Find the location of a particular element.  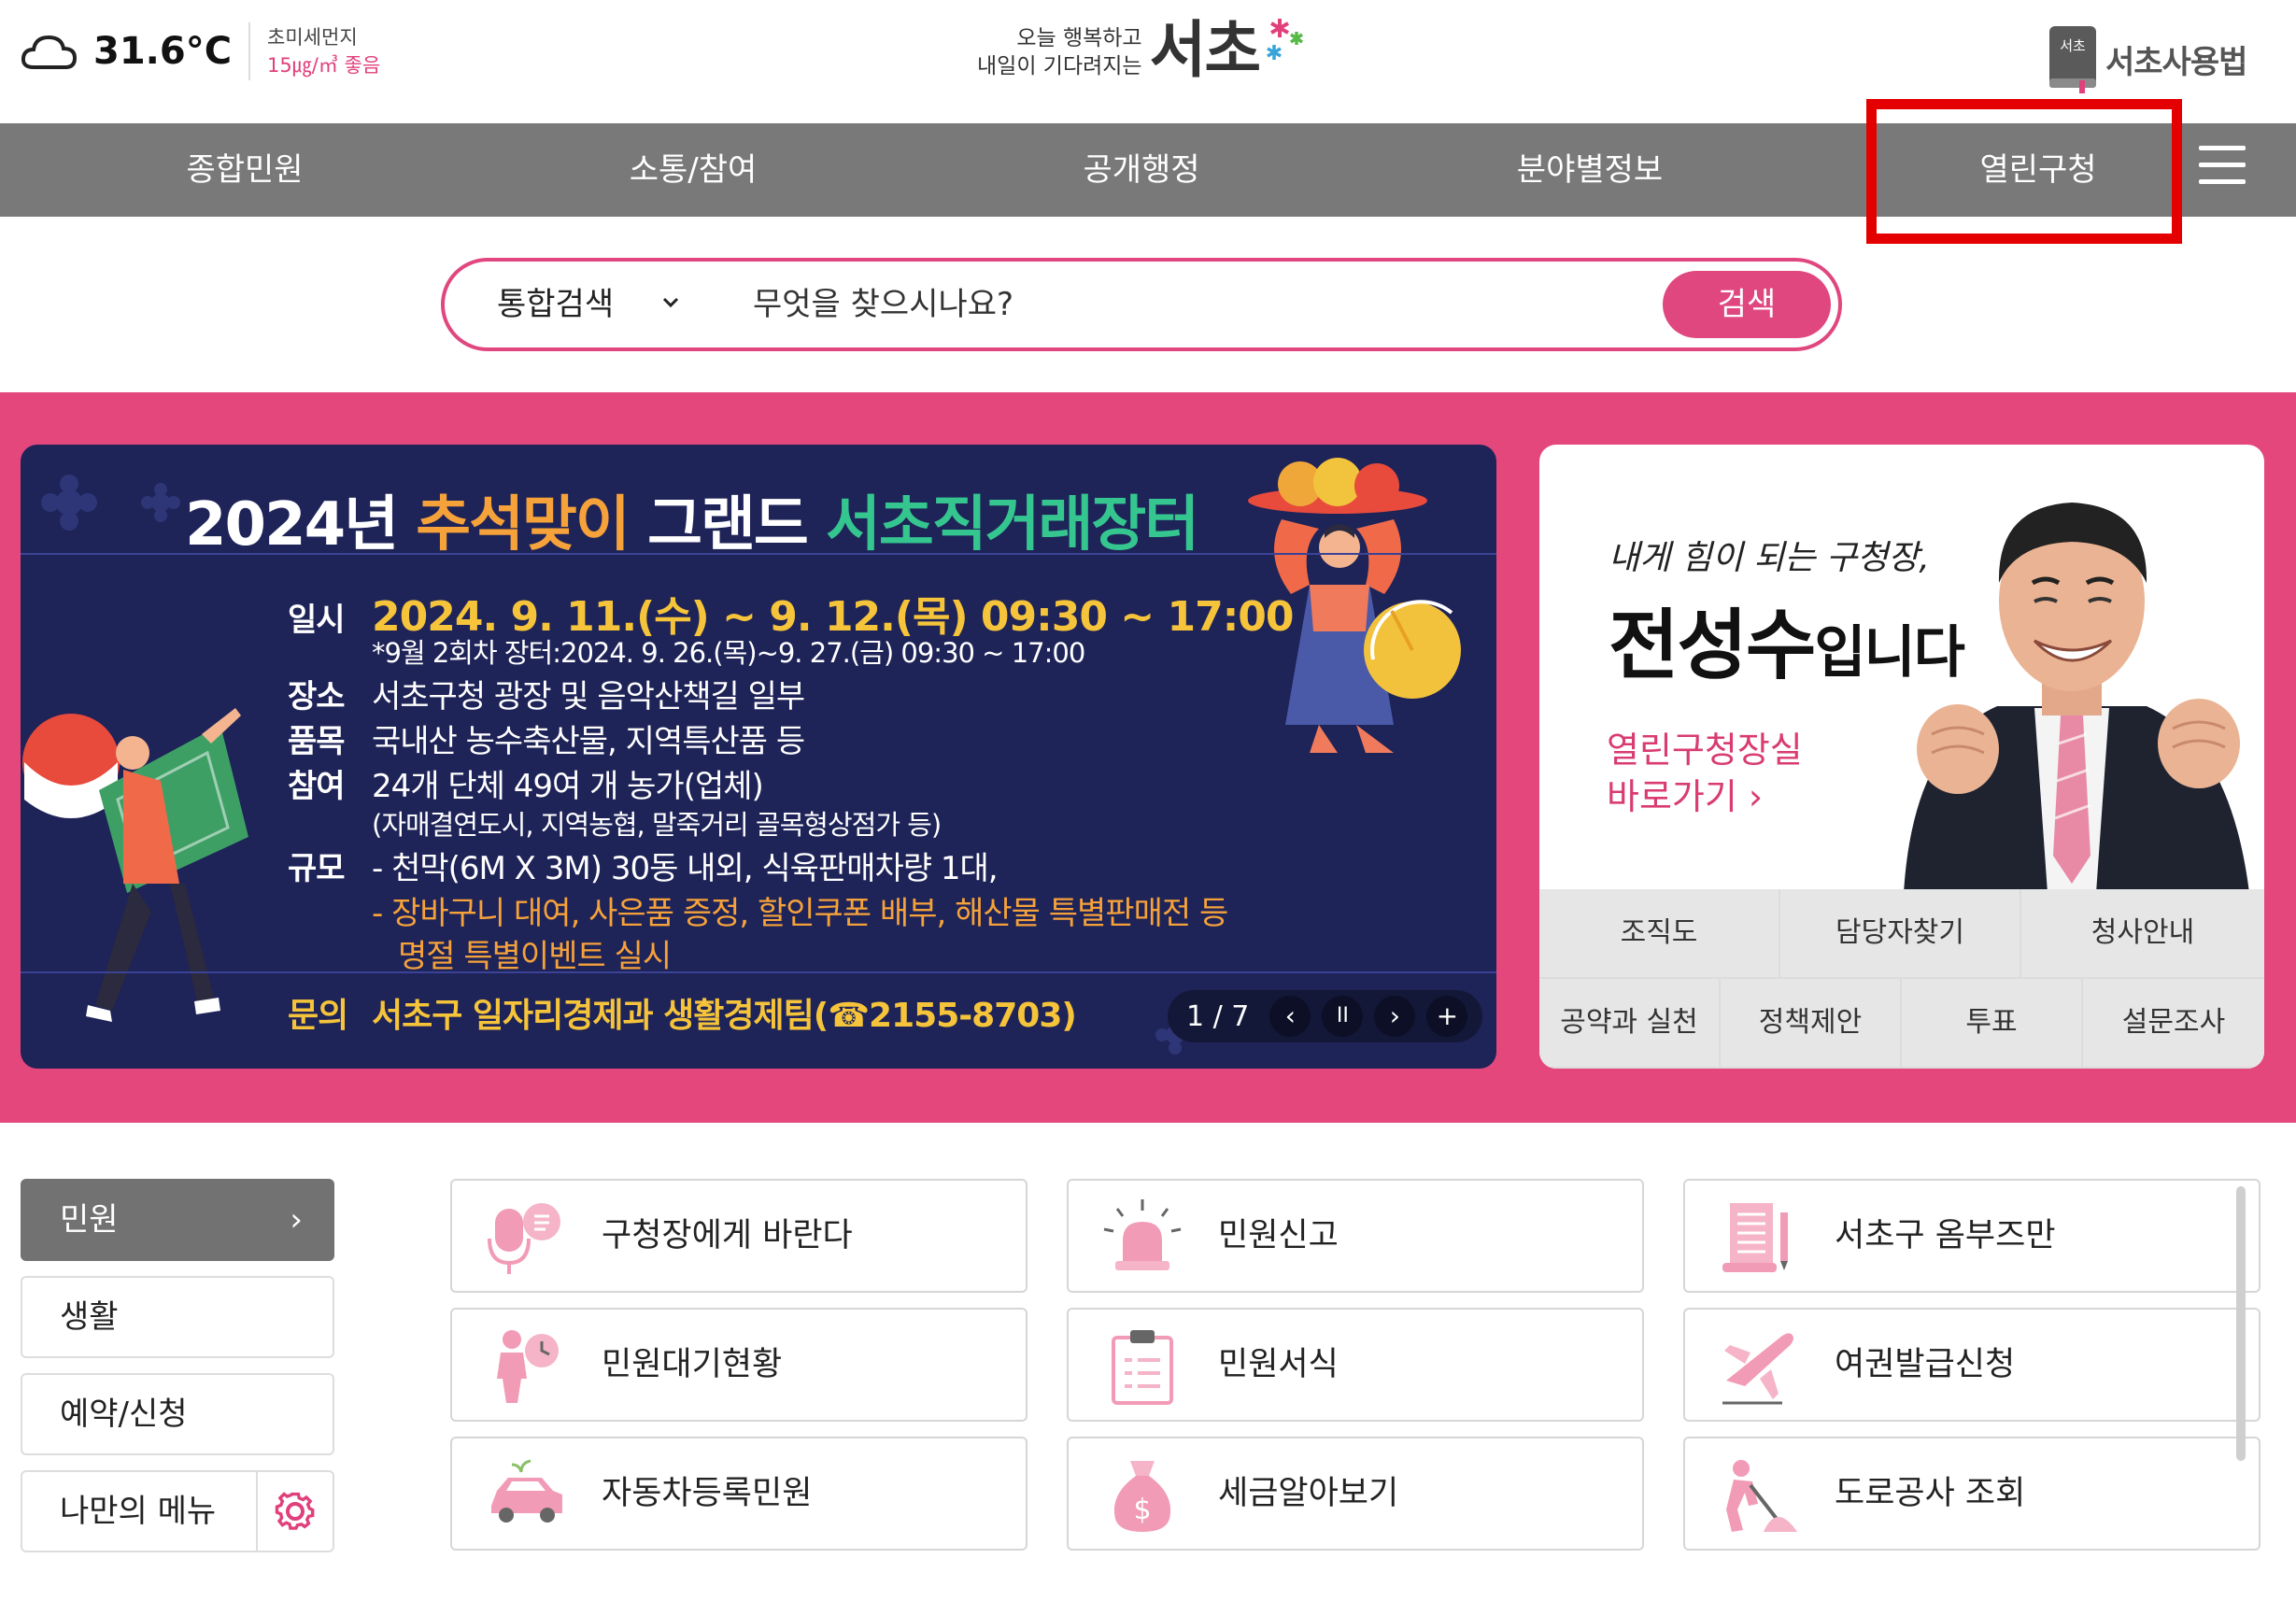

gear-icon is located at coordinates (294, 1511).